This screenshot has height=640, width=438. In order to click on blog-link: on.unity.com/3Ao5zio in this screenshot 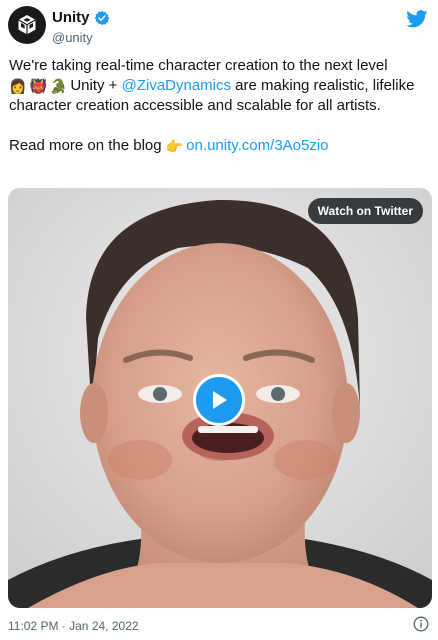, I will do `click(257, 145)`.